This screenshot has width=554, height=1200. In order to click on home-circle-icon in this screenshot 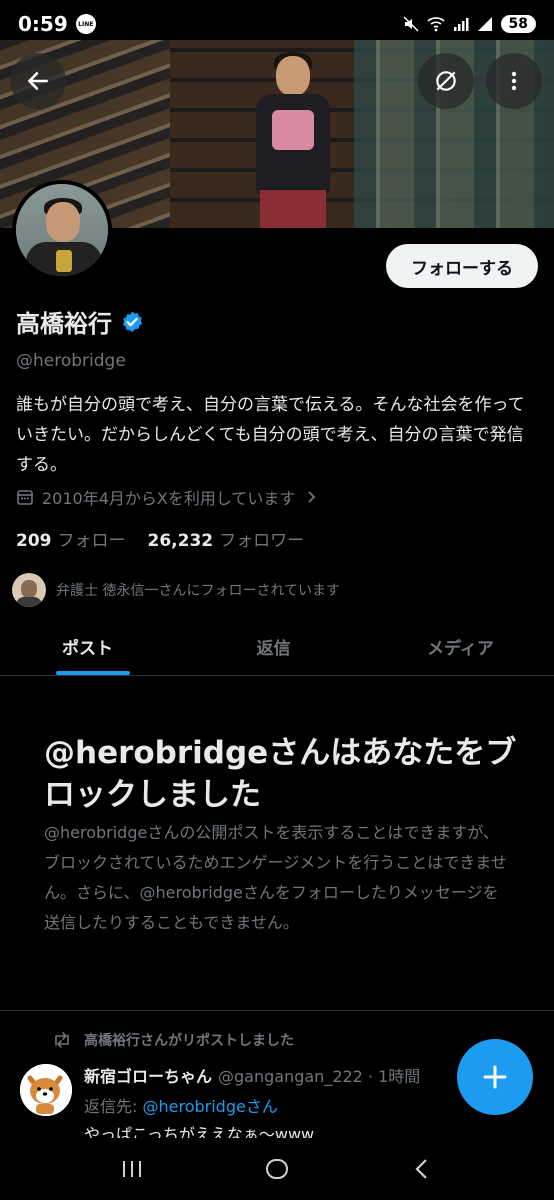, I will do `click(276, 1169)`.